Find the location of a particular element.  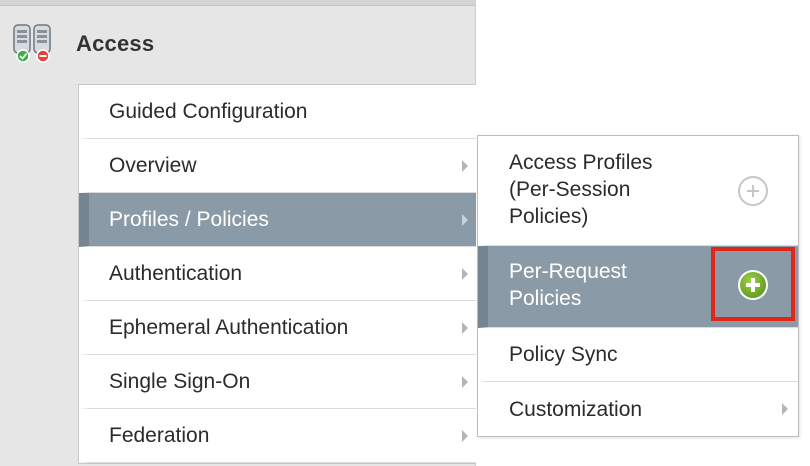

access-servers-icon is located at coordinates (32, 43).